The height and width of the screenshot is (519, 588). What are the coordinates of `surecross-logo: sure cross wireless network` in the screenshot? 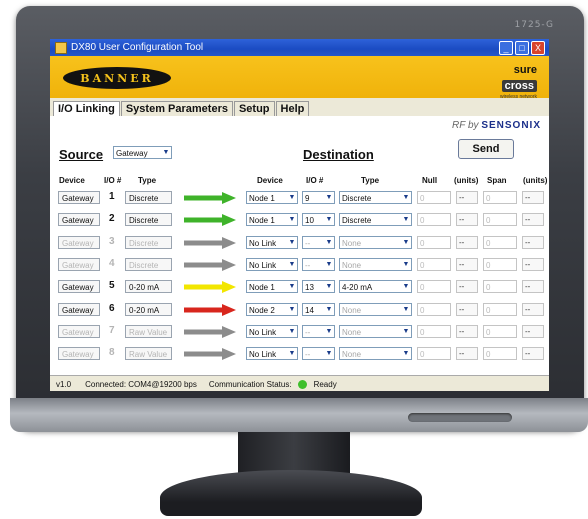 It's located at (518, 82).